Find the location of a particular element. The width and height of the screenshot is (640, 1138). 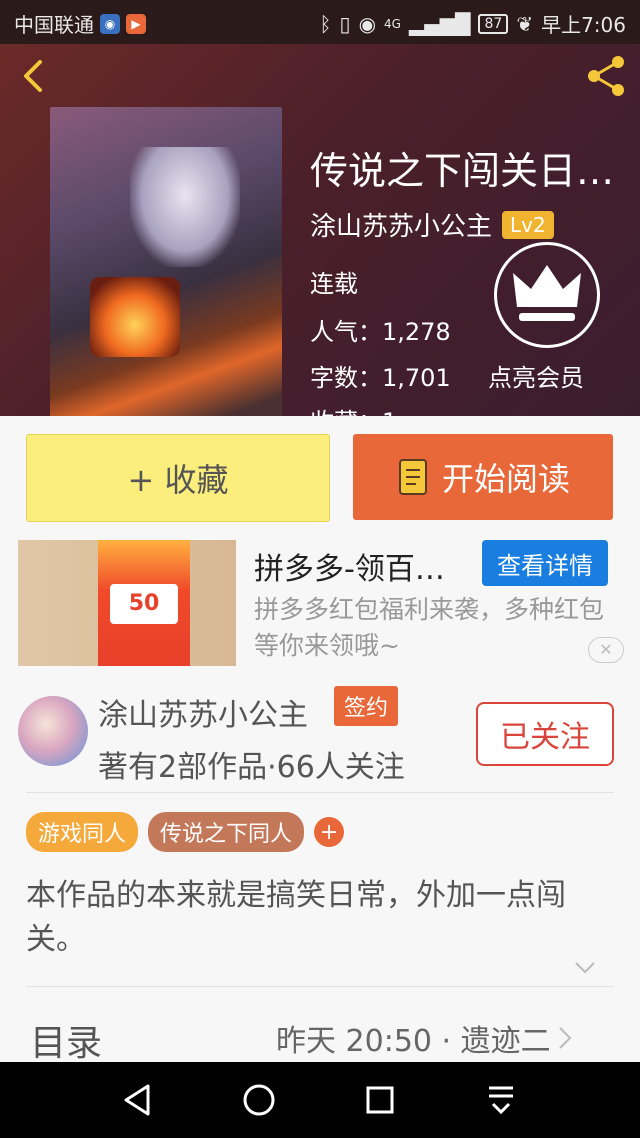

battery-indicator: 87 is located at coordinates (493, 23).